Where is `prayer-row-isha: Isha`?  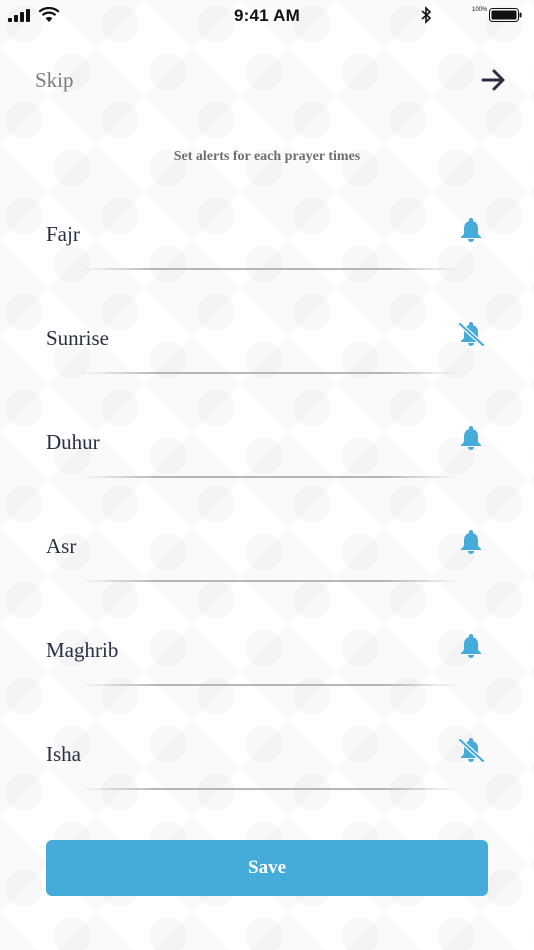 prayer-row-isha: Isha is located at coordinates (267, 791).